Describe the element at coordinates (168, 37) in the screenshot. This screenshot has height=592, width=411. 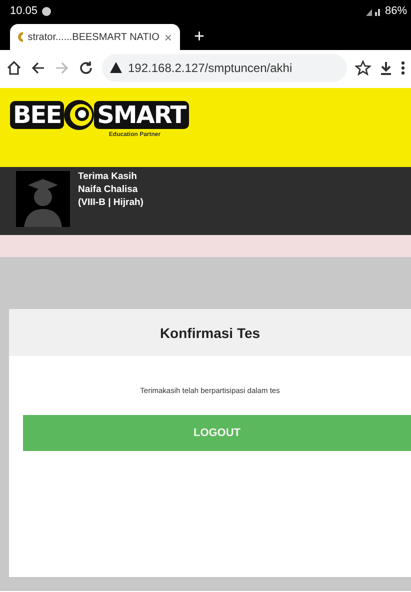
I see `close-tab-button: ×` at that location.